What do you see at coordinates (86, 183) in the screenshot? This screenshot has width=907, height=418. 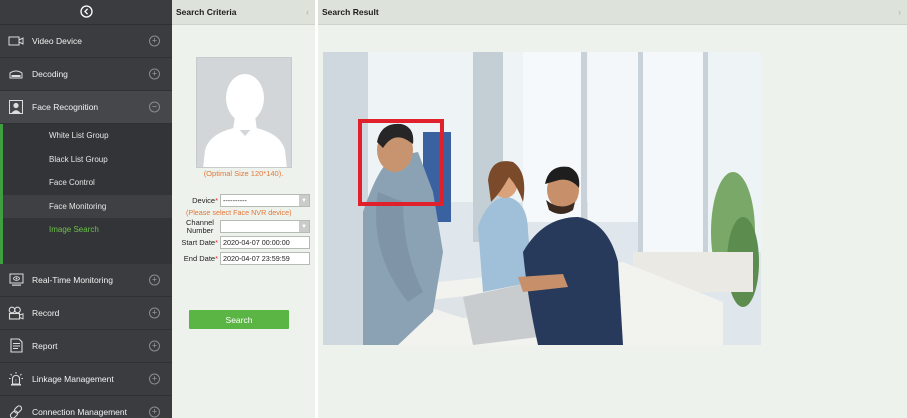 I see `submenu-item-face-control: Face Control` at bounding box center [86, 183].